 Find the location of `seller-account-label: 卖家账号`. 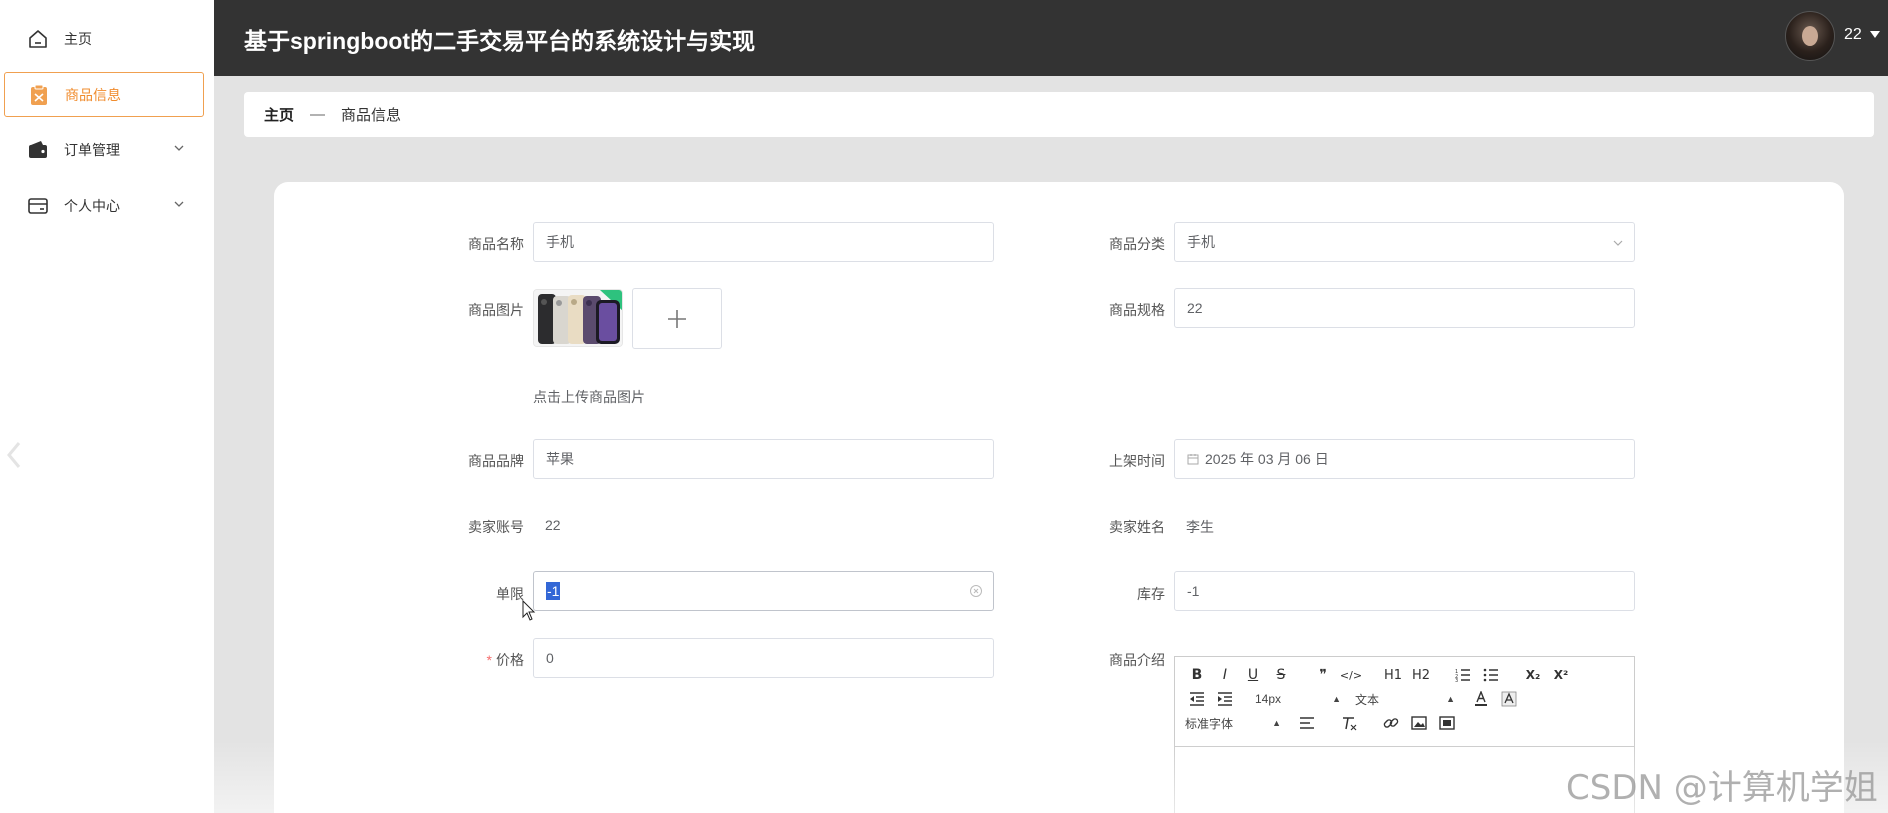

seller-account-label: 卖家账号 is located at coordinates (496, 527).